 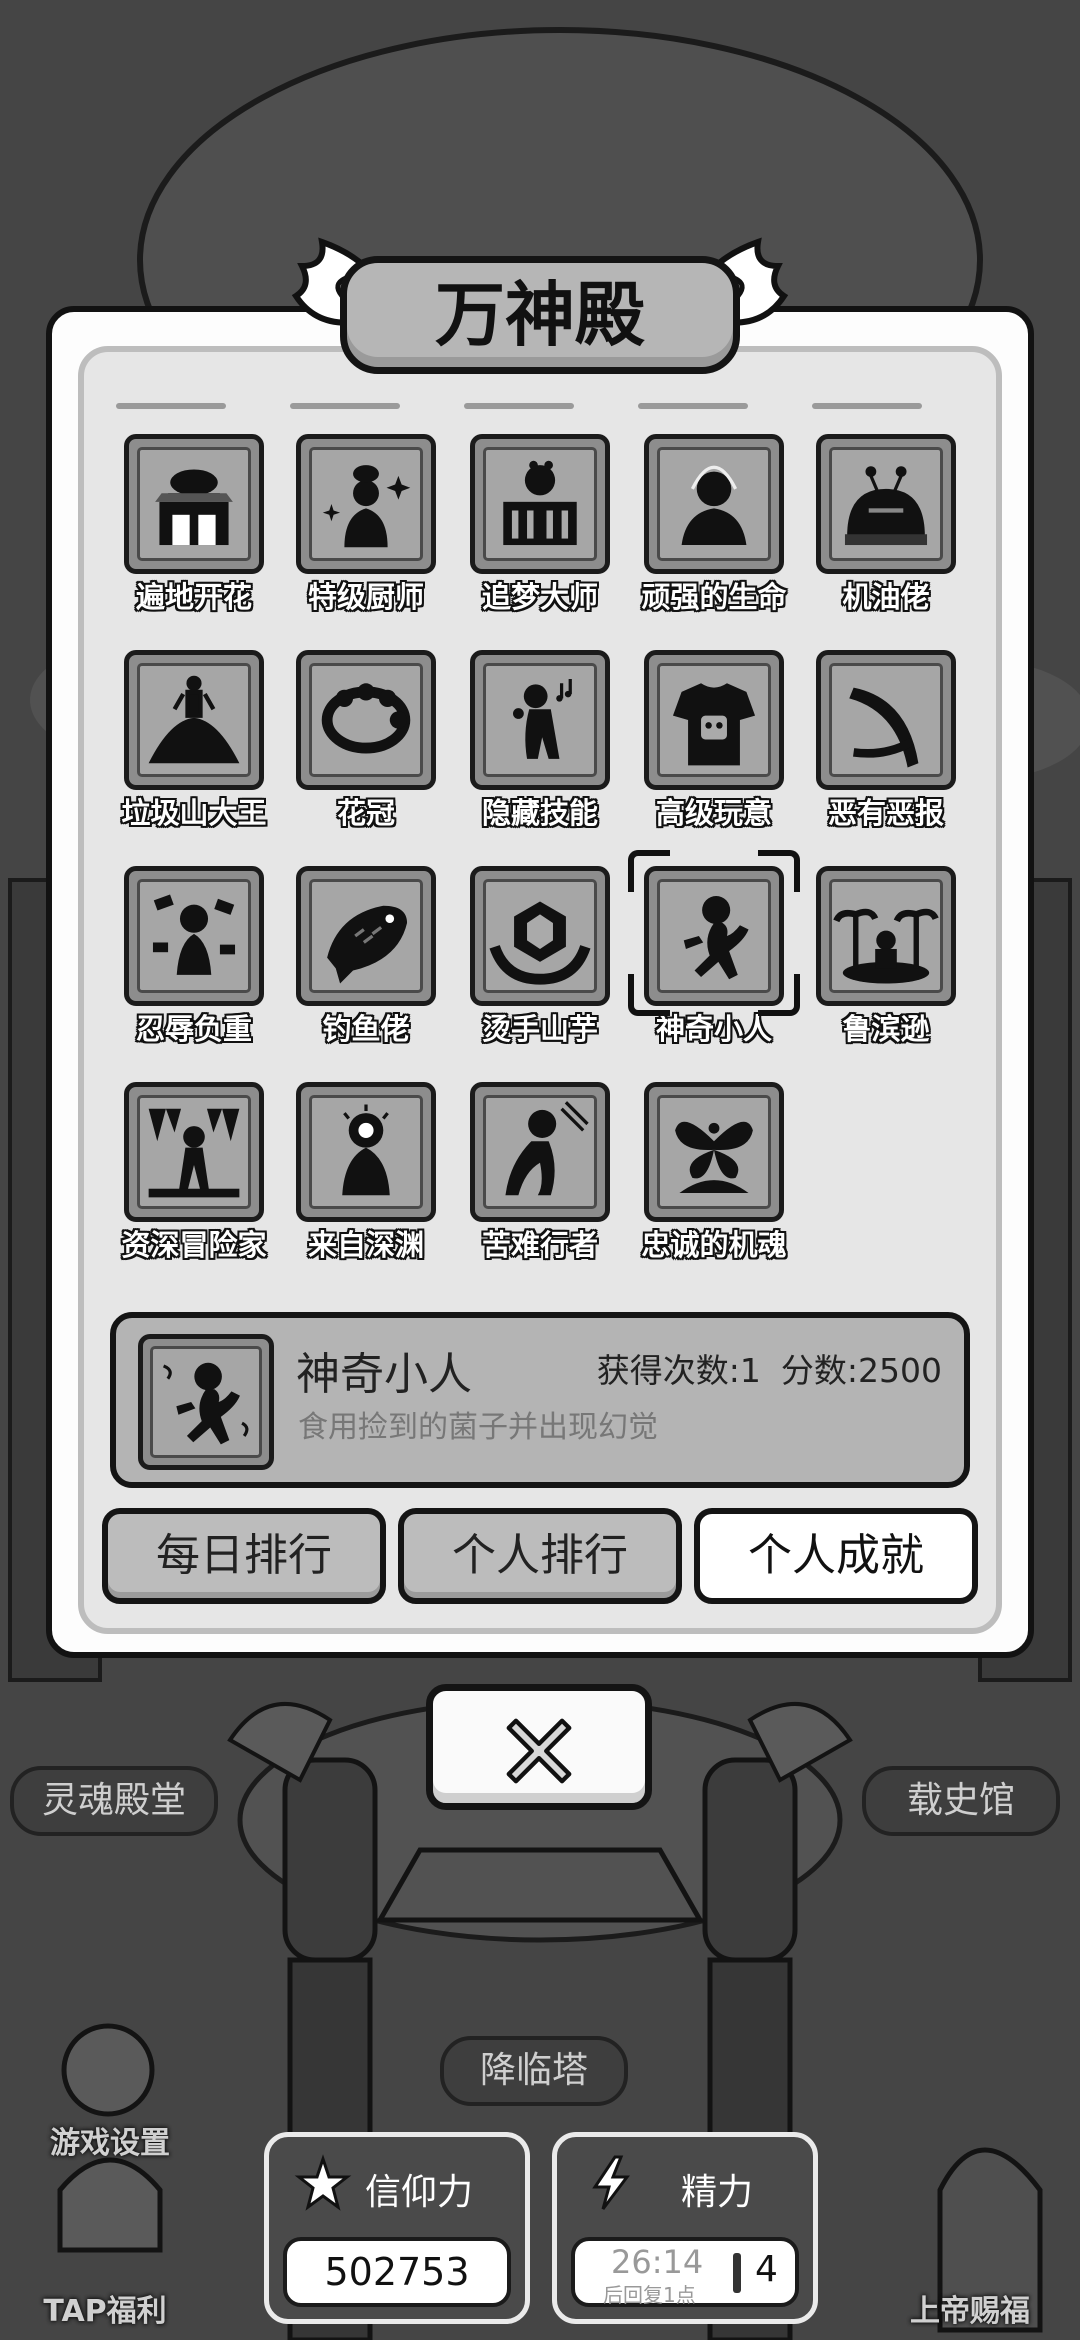 I want to click on energy-label: 精力, so click(x=717, y=2192).